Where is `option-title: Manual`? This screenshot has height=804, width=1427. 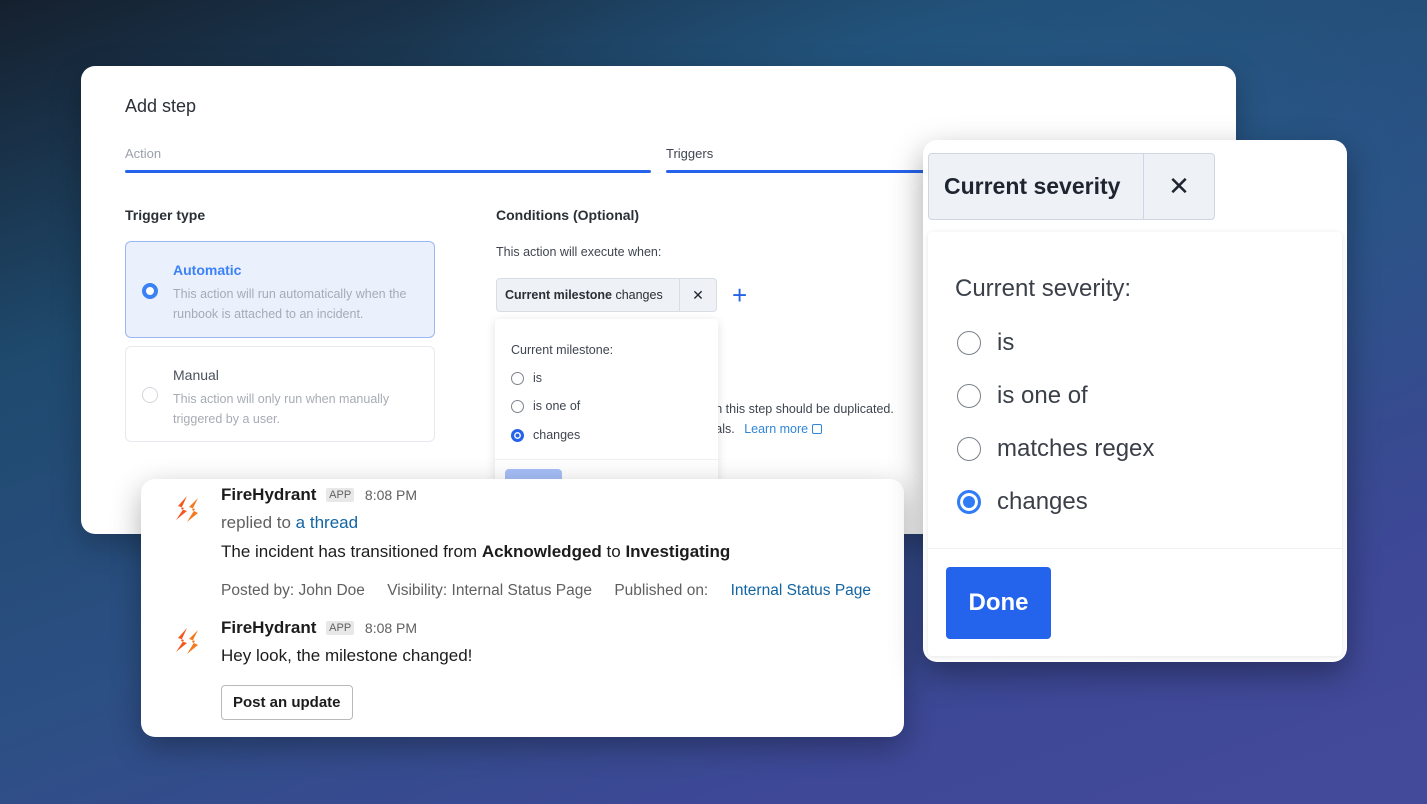
option-title: Manual is located at coordinates (196, 375).